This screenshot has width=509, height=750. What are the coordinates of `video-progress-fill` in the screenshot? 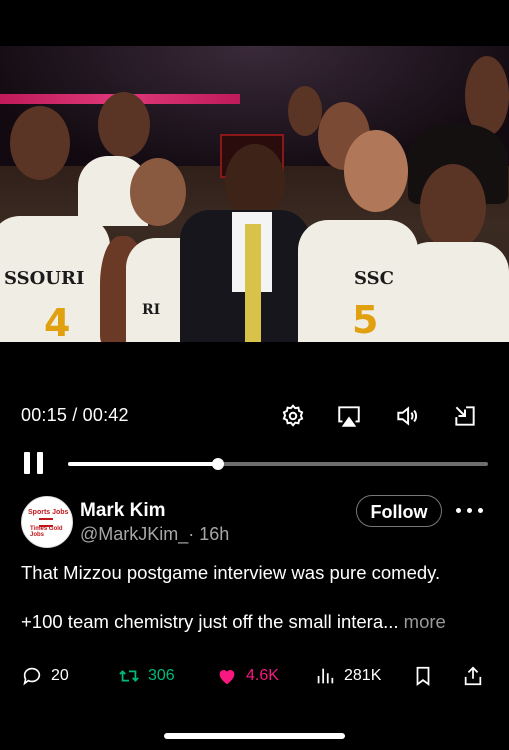 It's located at (143, 464).